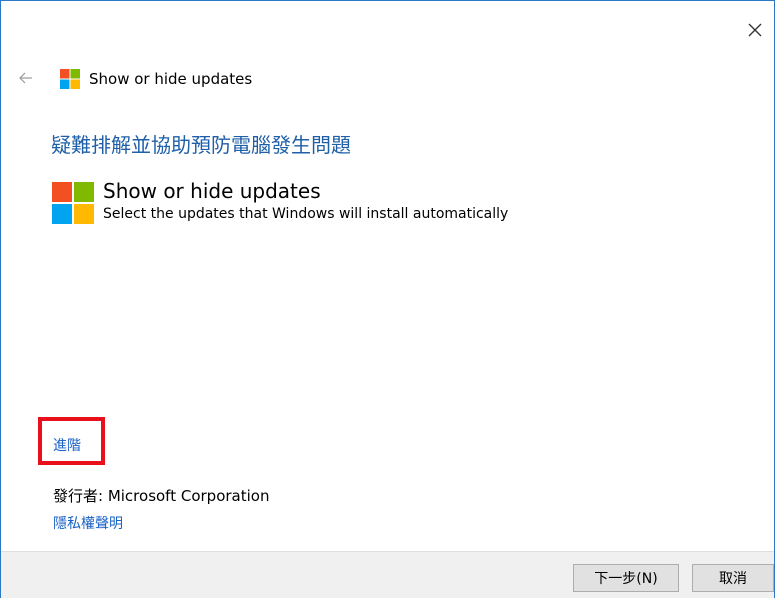 The height and width of the screenshot is (599, 776). Describe the element at coordinates (67, 445) in the screenshot. I see `advanced-link: 進階` at that location.